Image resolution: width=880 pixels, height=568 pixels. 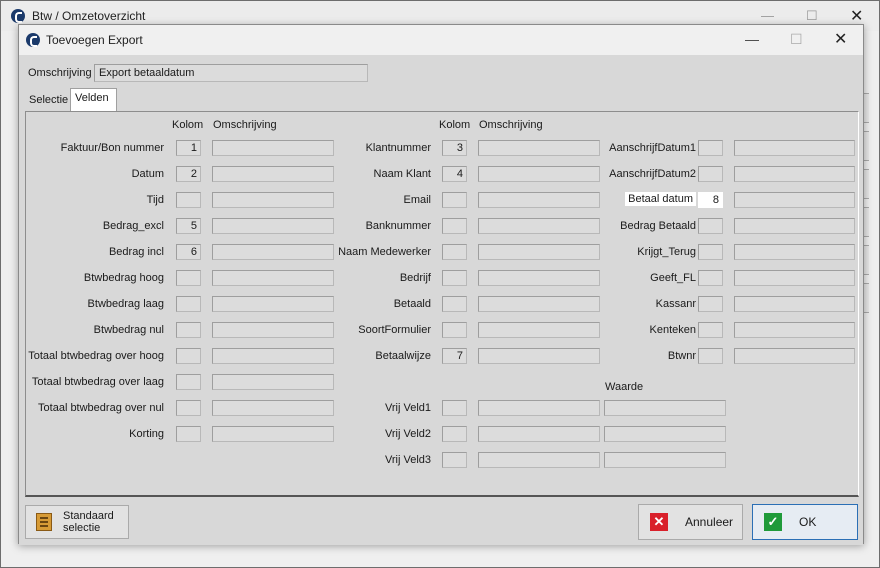 What do you see at coordinates (123, 278) in the screenshot?
I see `field-label: Btwbedrag hoog` at bounding box center [123, 278].